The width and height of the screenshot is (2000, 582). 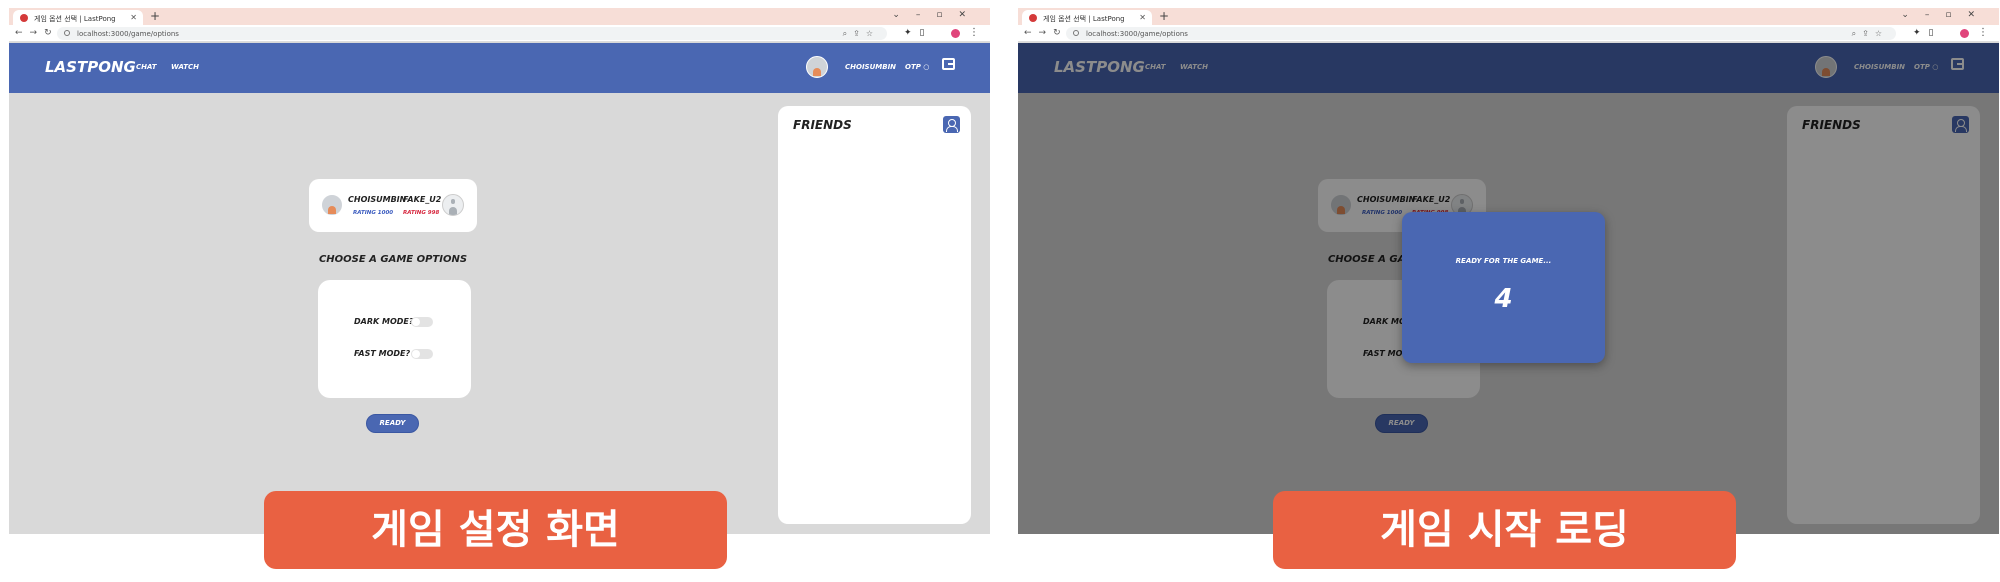 What do you see at coordinates (422, 322) in the screenshot?
I see `dark-mode-toggle` at bounding box center [422, 322].